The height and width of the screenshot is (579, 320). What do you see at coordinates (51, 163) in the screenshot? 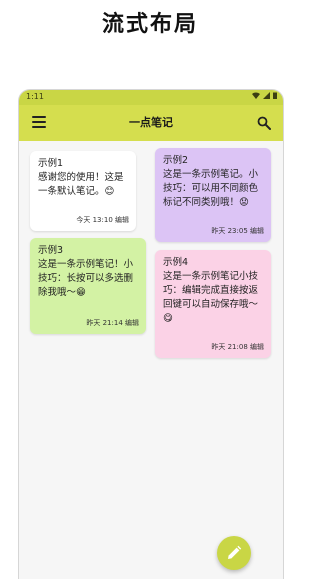
I see `note-title: 示例1` at bounding box center [51, 163].